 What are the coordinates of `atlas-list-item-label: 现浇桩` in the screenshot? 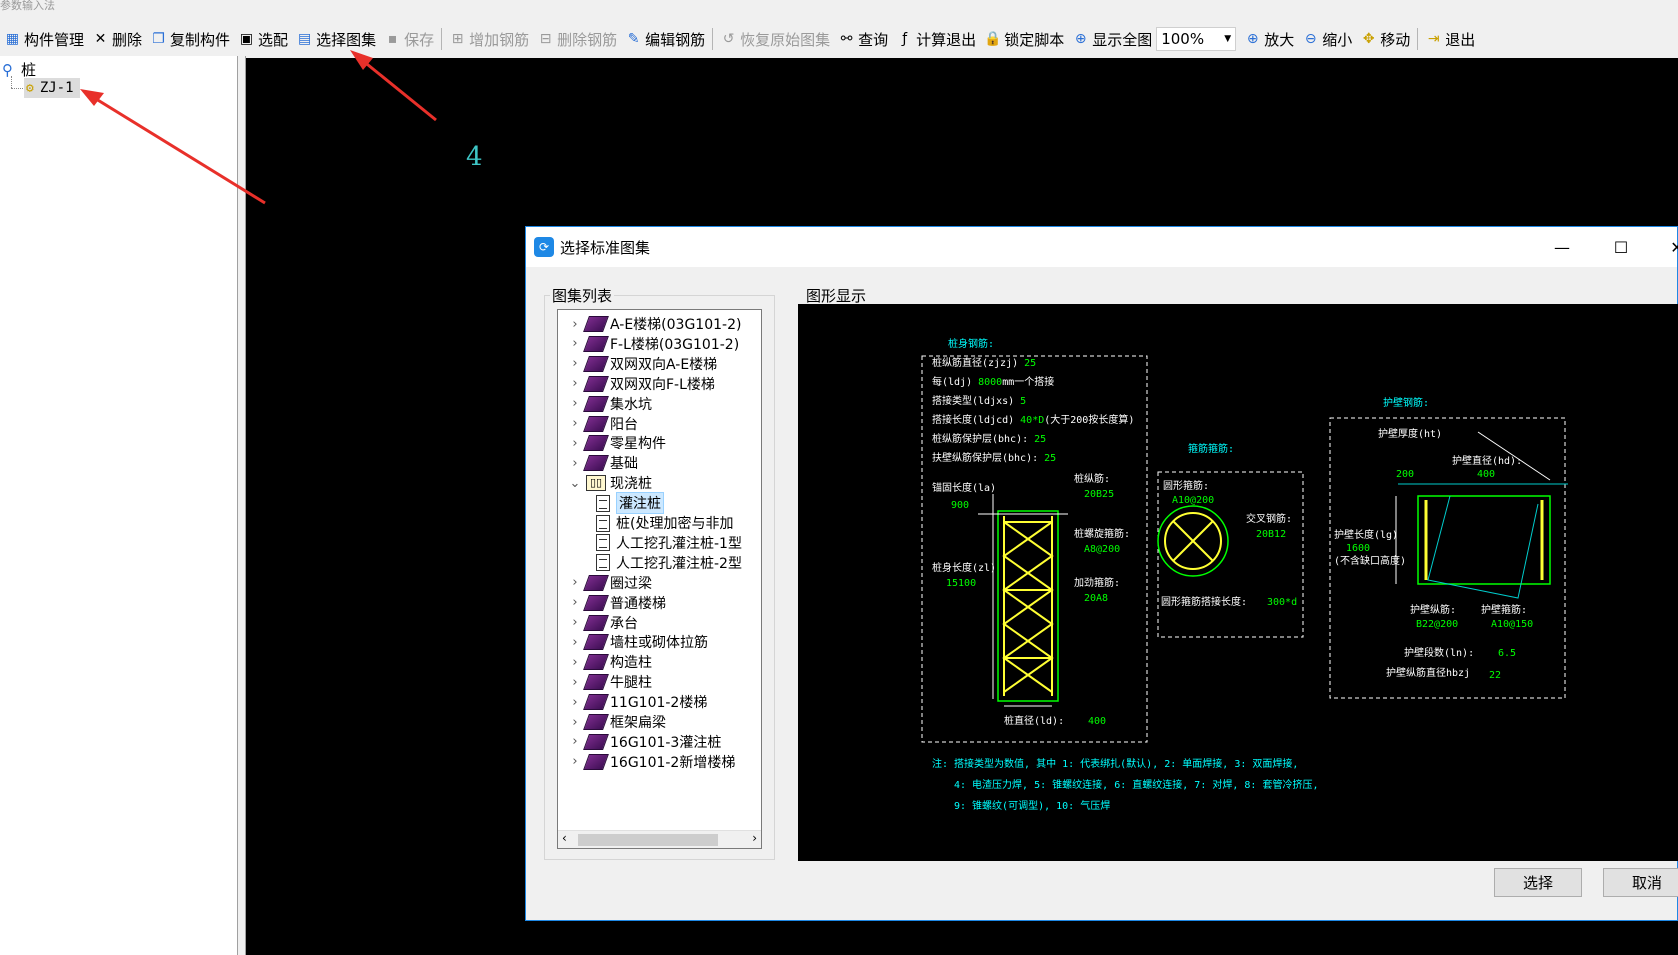 It's located at (631, 484).